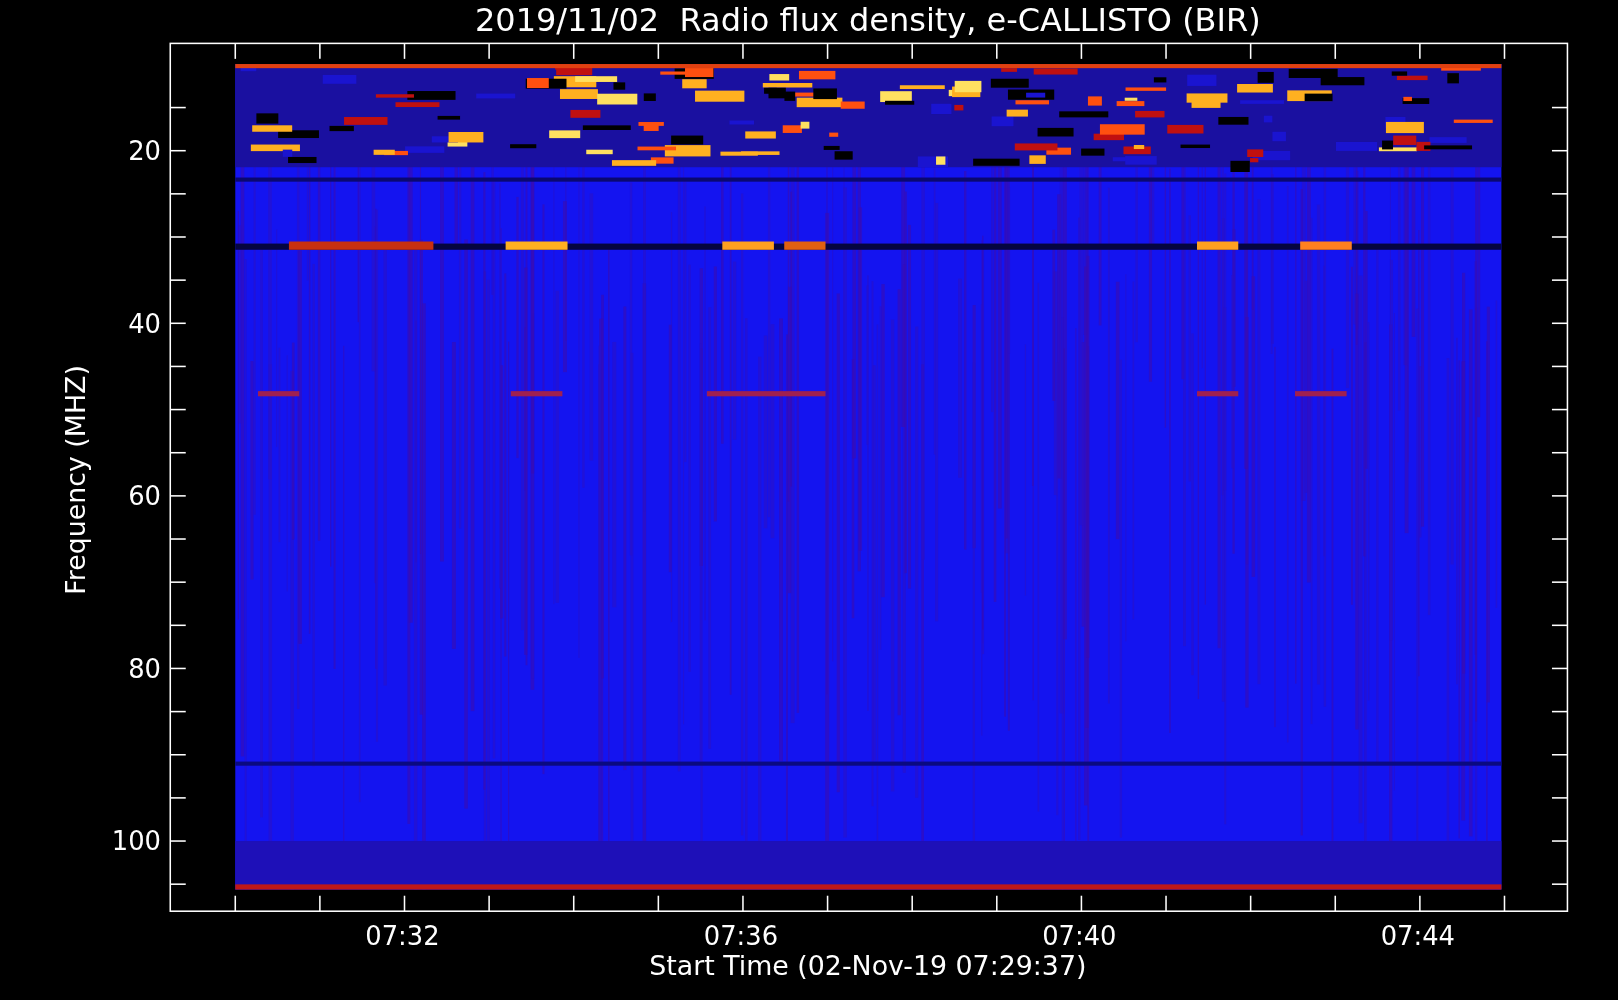 This screenshot has height=1000, width=1618. Describe the element at coordinates (136, 841) in the screenshot. I see `y-tick-label: 100` at that location.